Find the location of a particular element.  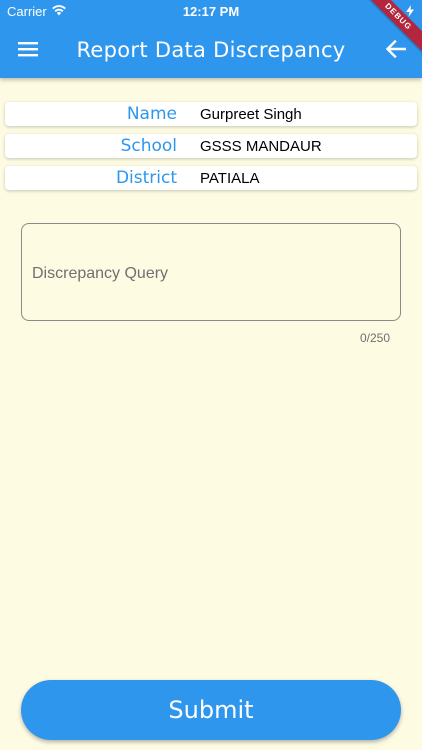

info-value: PATIALA is located at coordinates (230, 178).